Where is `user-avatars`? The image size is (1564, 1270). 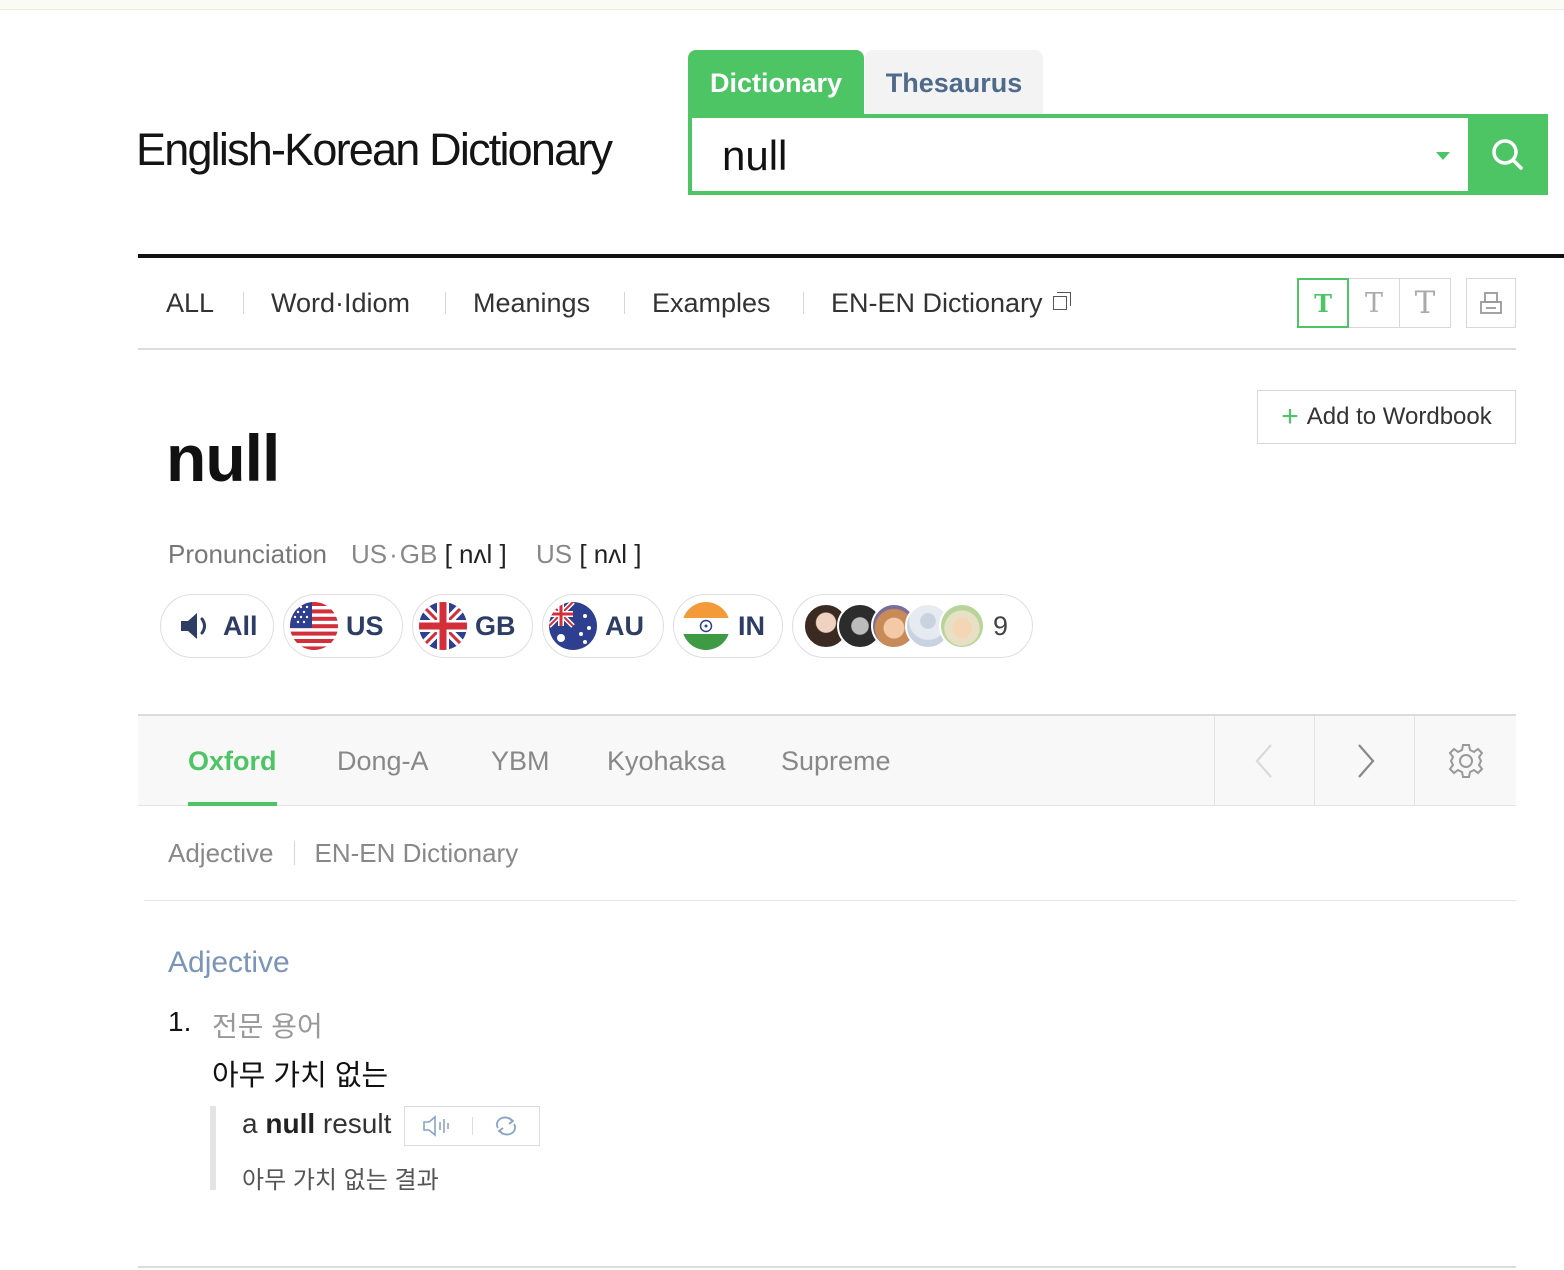
user-avatars is located at coordinates (894, 626).